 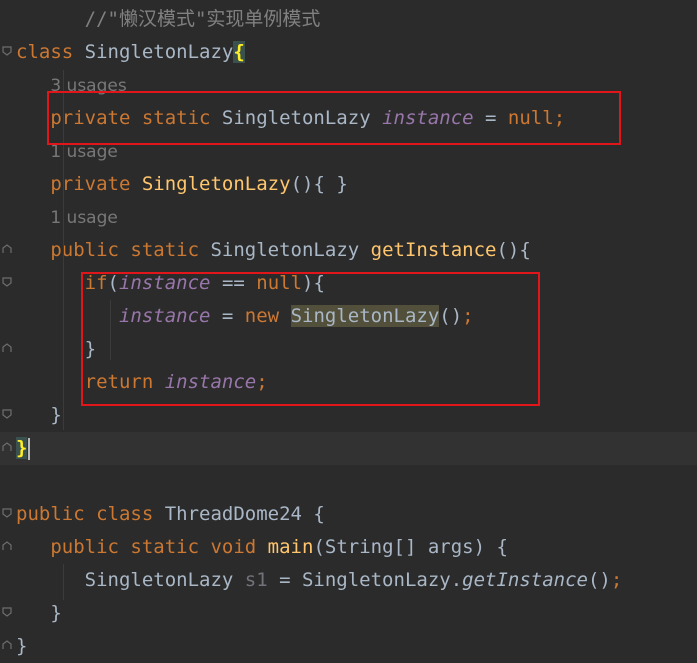 I want to click on code-token: {, so click(x=239, y=52).